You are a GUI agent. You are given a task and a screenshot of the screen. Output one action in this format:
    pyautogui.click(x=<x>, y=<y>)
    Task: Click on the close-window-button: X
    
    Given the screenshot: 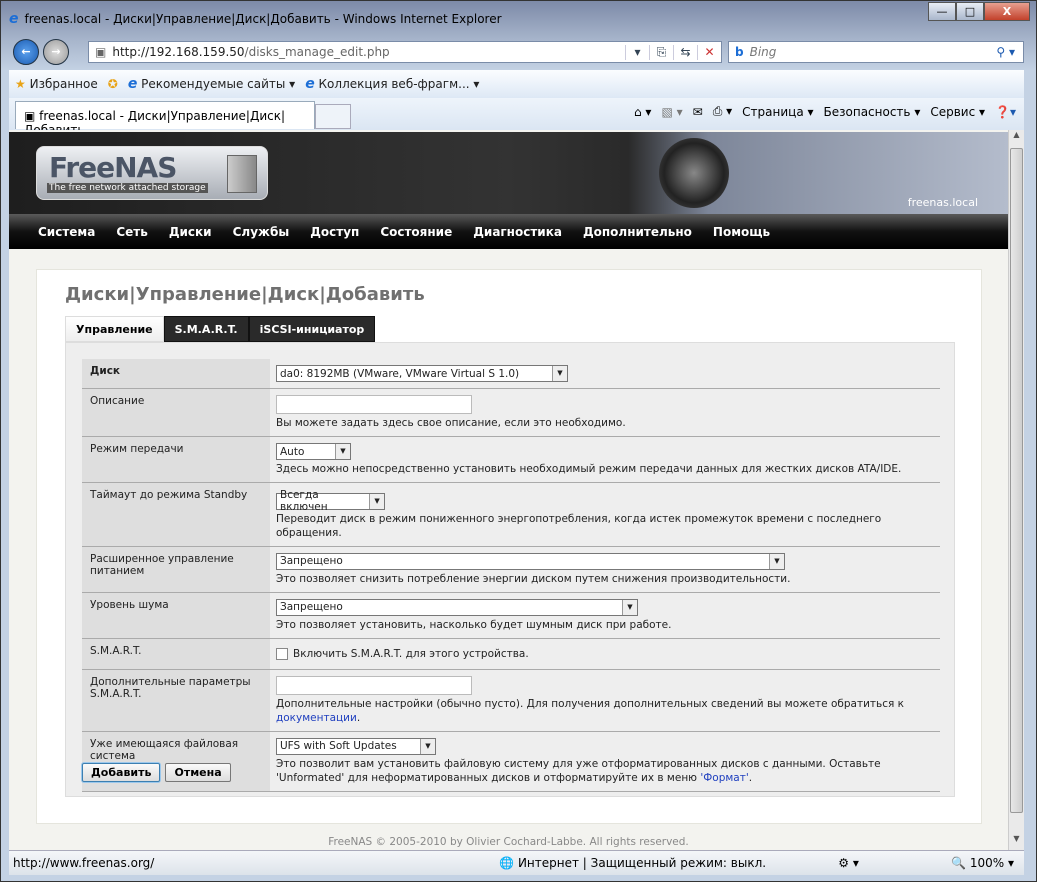 What is the action you would take?
    pyautogui.click(x=1007, y=11)
    